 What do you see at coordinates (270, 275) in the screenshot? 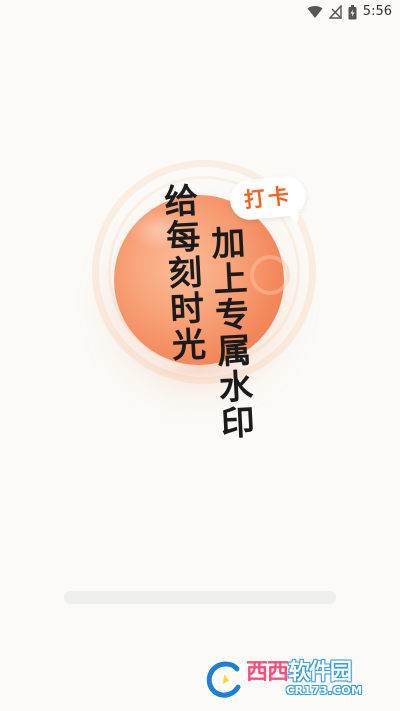
I see `ball-ring-accent` at bounding box center [270, 275].